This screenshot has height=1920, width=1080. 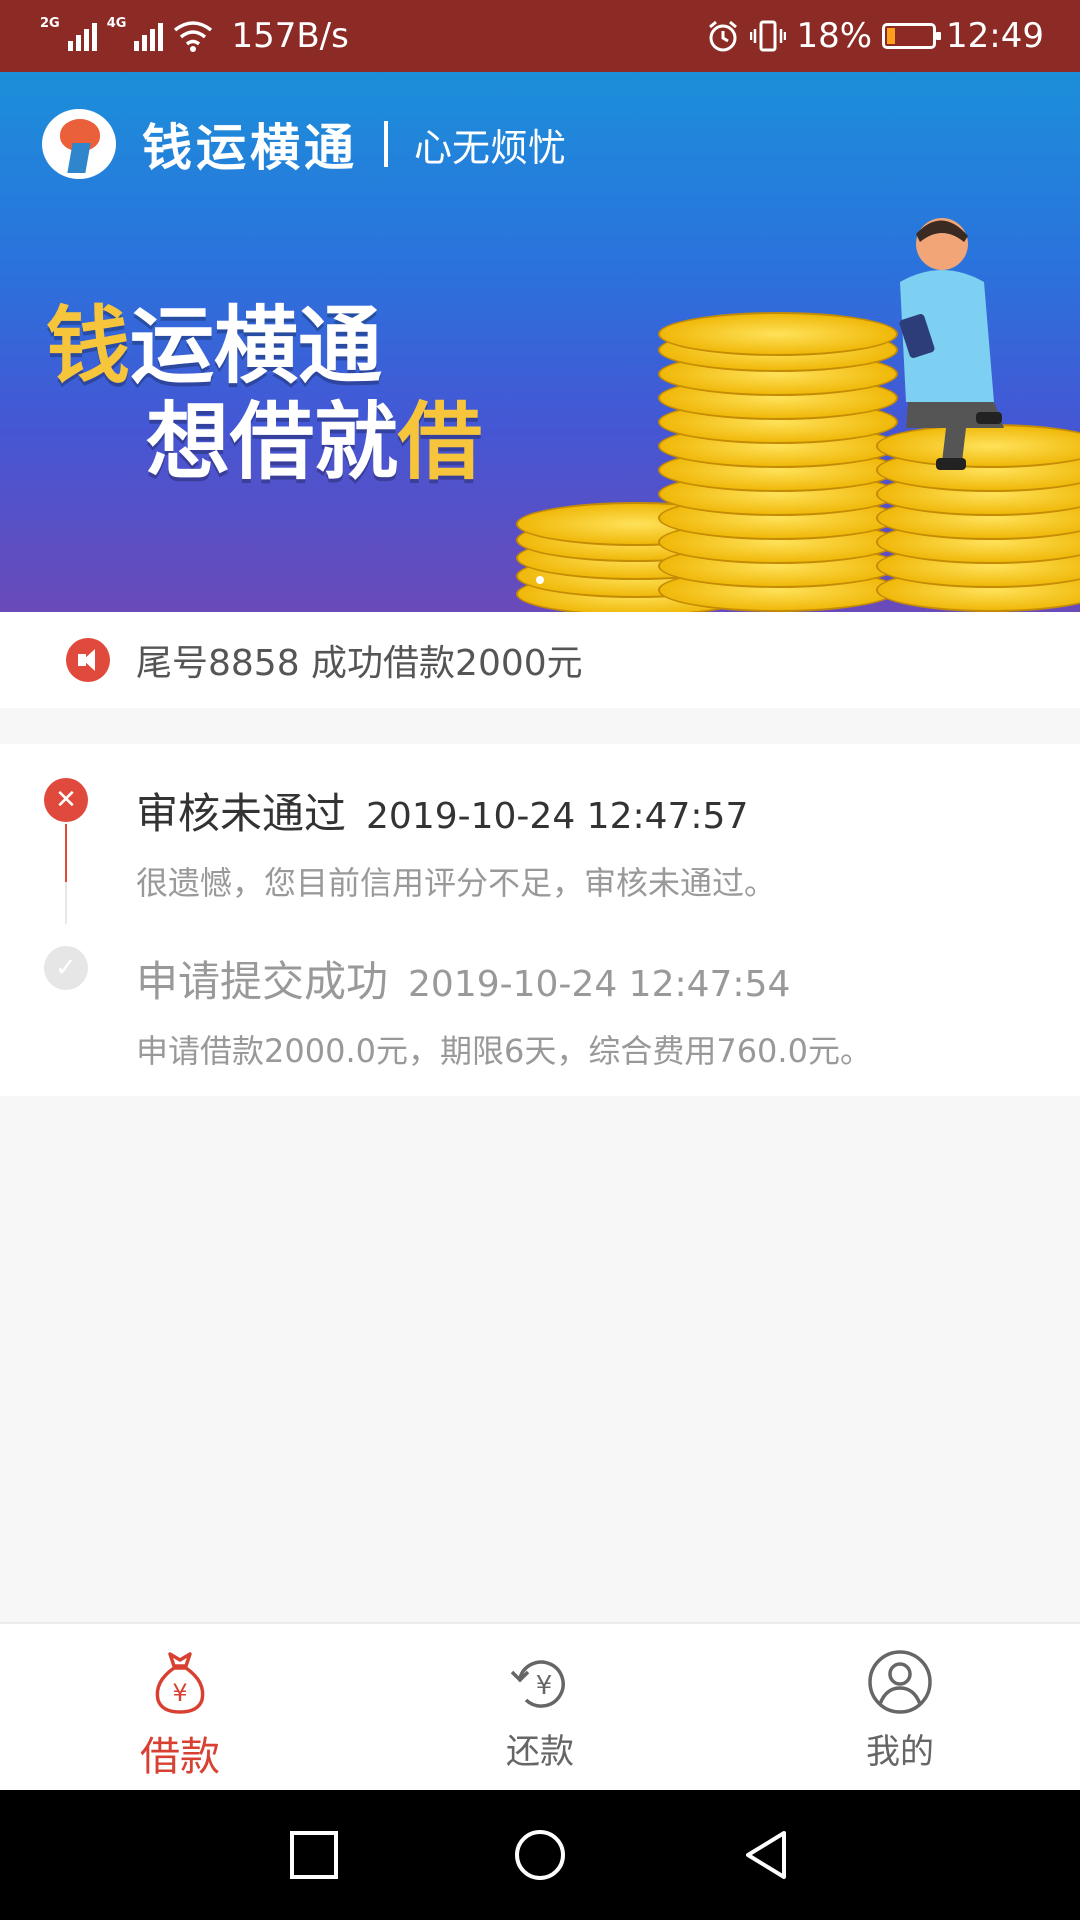 What do you see at coordinates (540, 36) in the screenshot?
I see `status-bar: 2G 4G 157B/s 18% 12:49` at bounding box center [540, 36].